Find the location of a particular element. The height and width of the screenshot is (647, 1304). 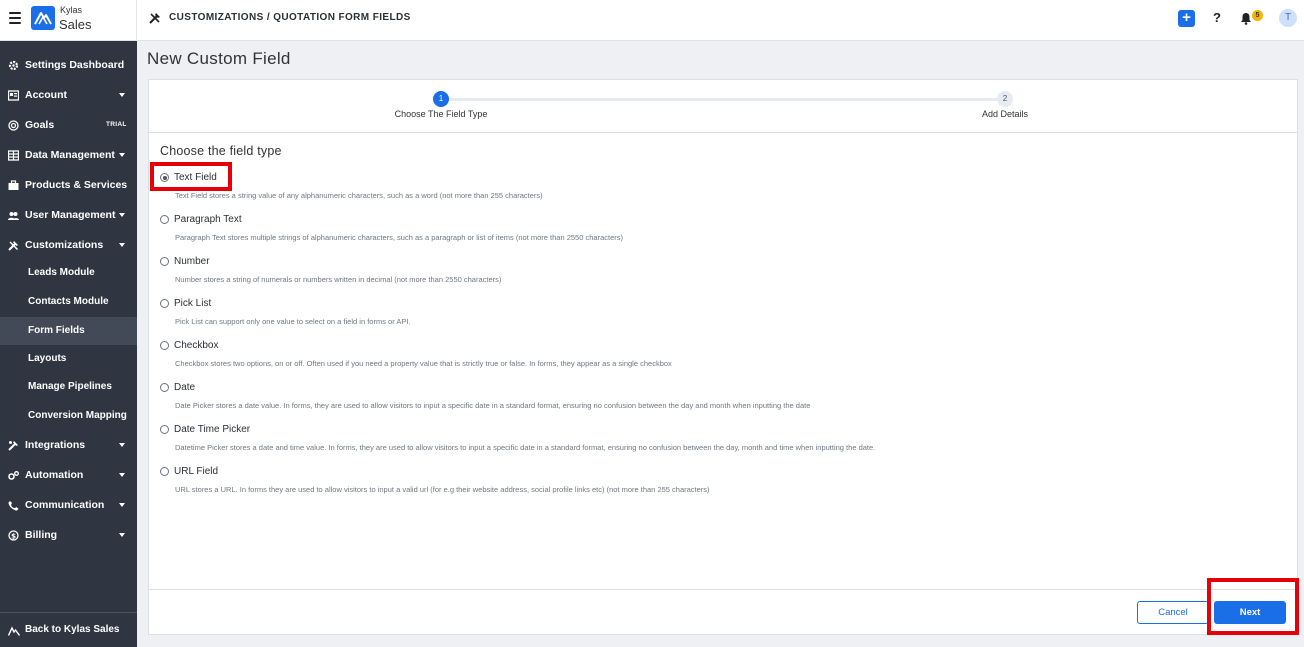

sidebar-item-label: Goals is located at coordinates (40, 125).